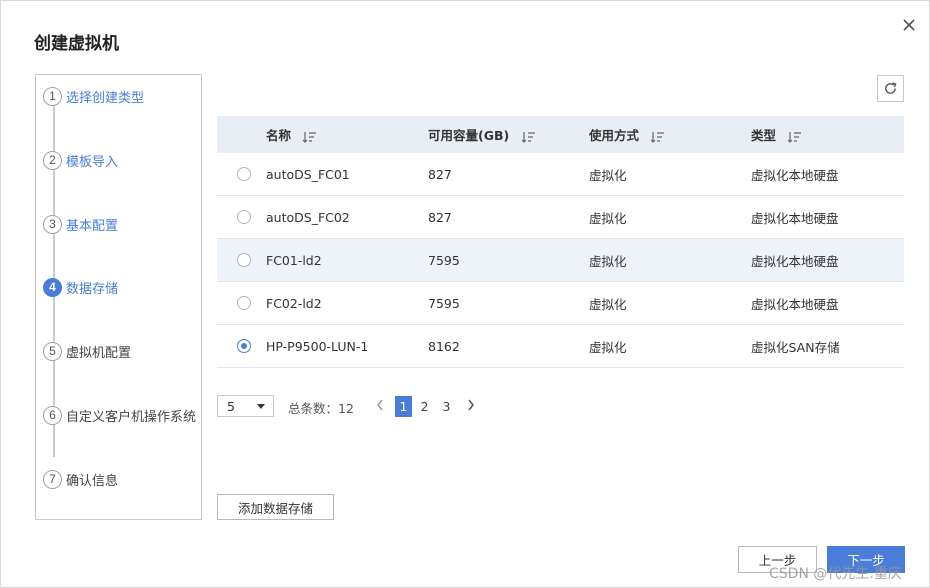 The height and width of the screenshot is (588, 930). What do you see at coordinates (52, 479) in the screenshot?
I see `step-number: 7` at bounding box center [52, 479].